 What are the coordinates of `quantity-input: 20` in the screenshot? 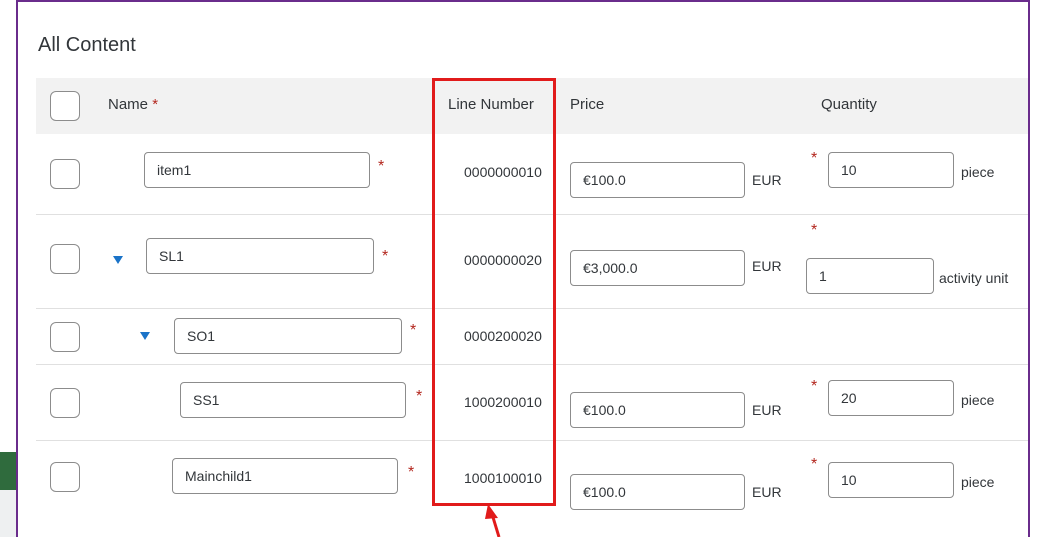 It's located at (891, 398).